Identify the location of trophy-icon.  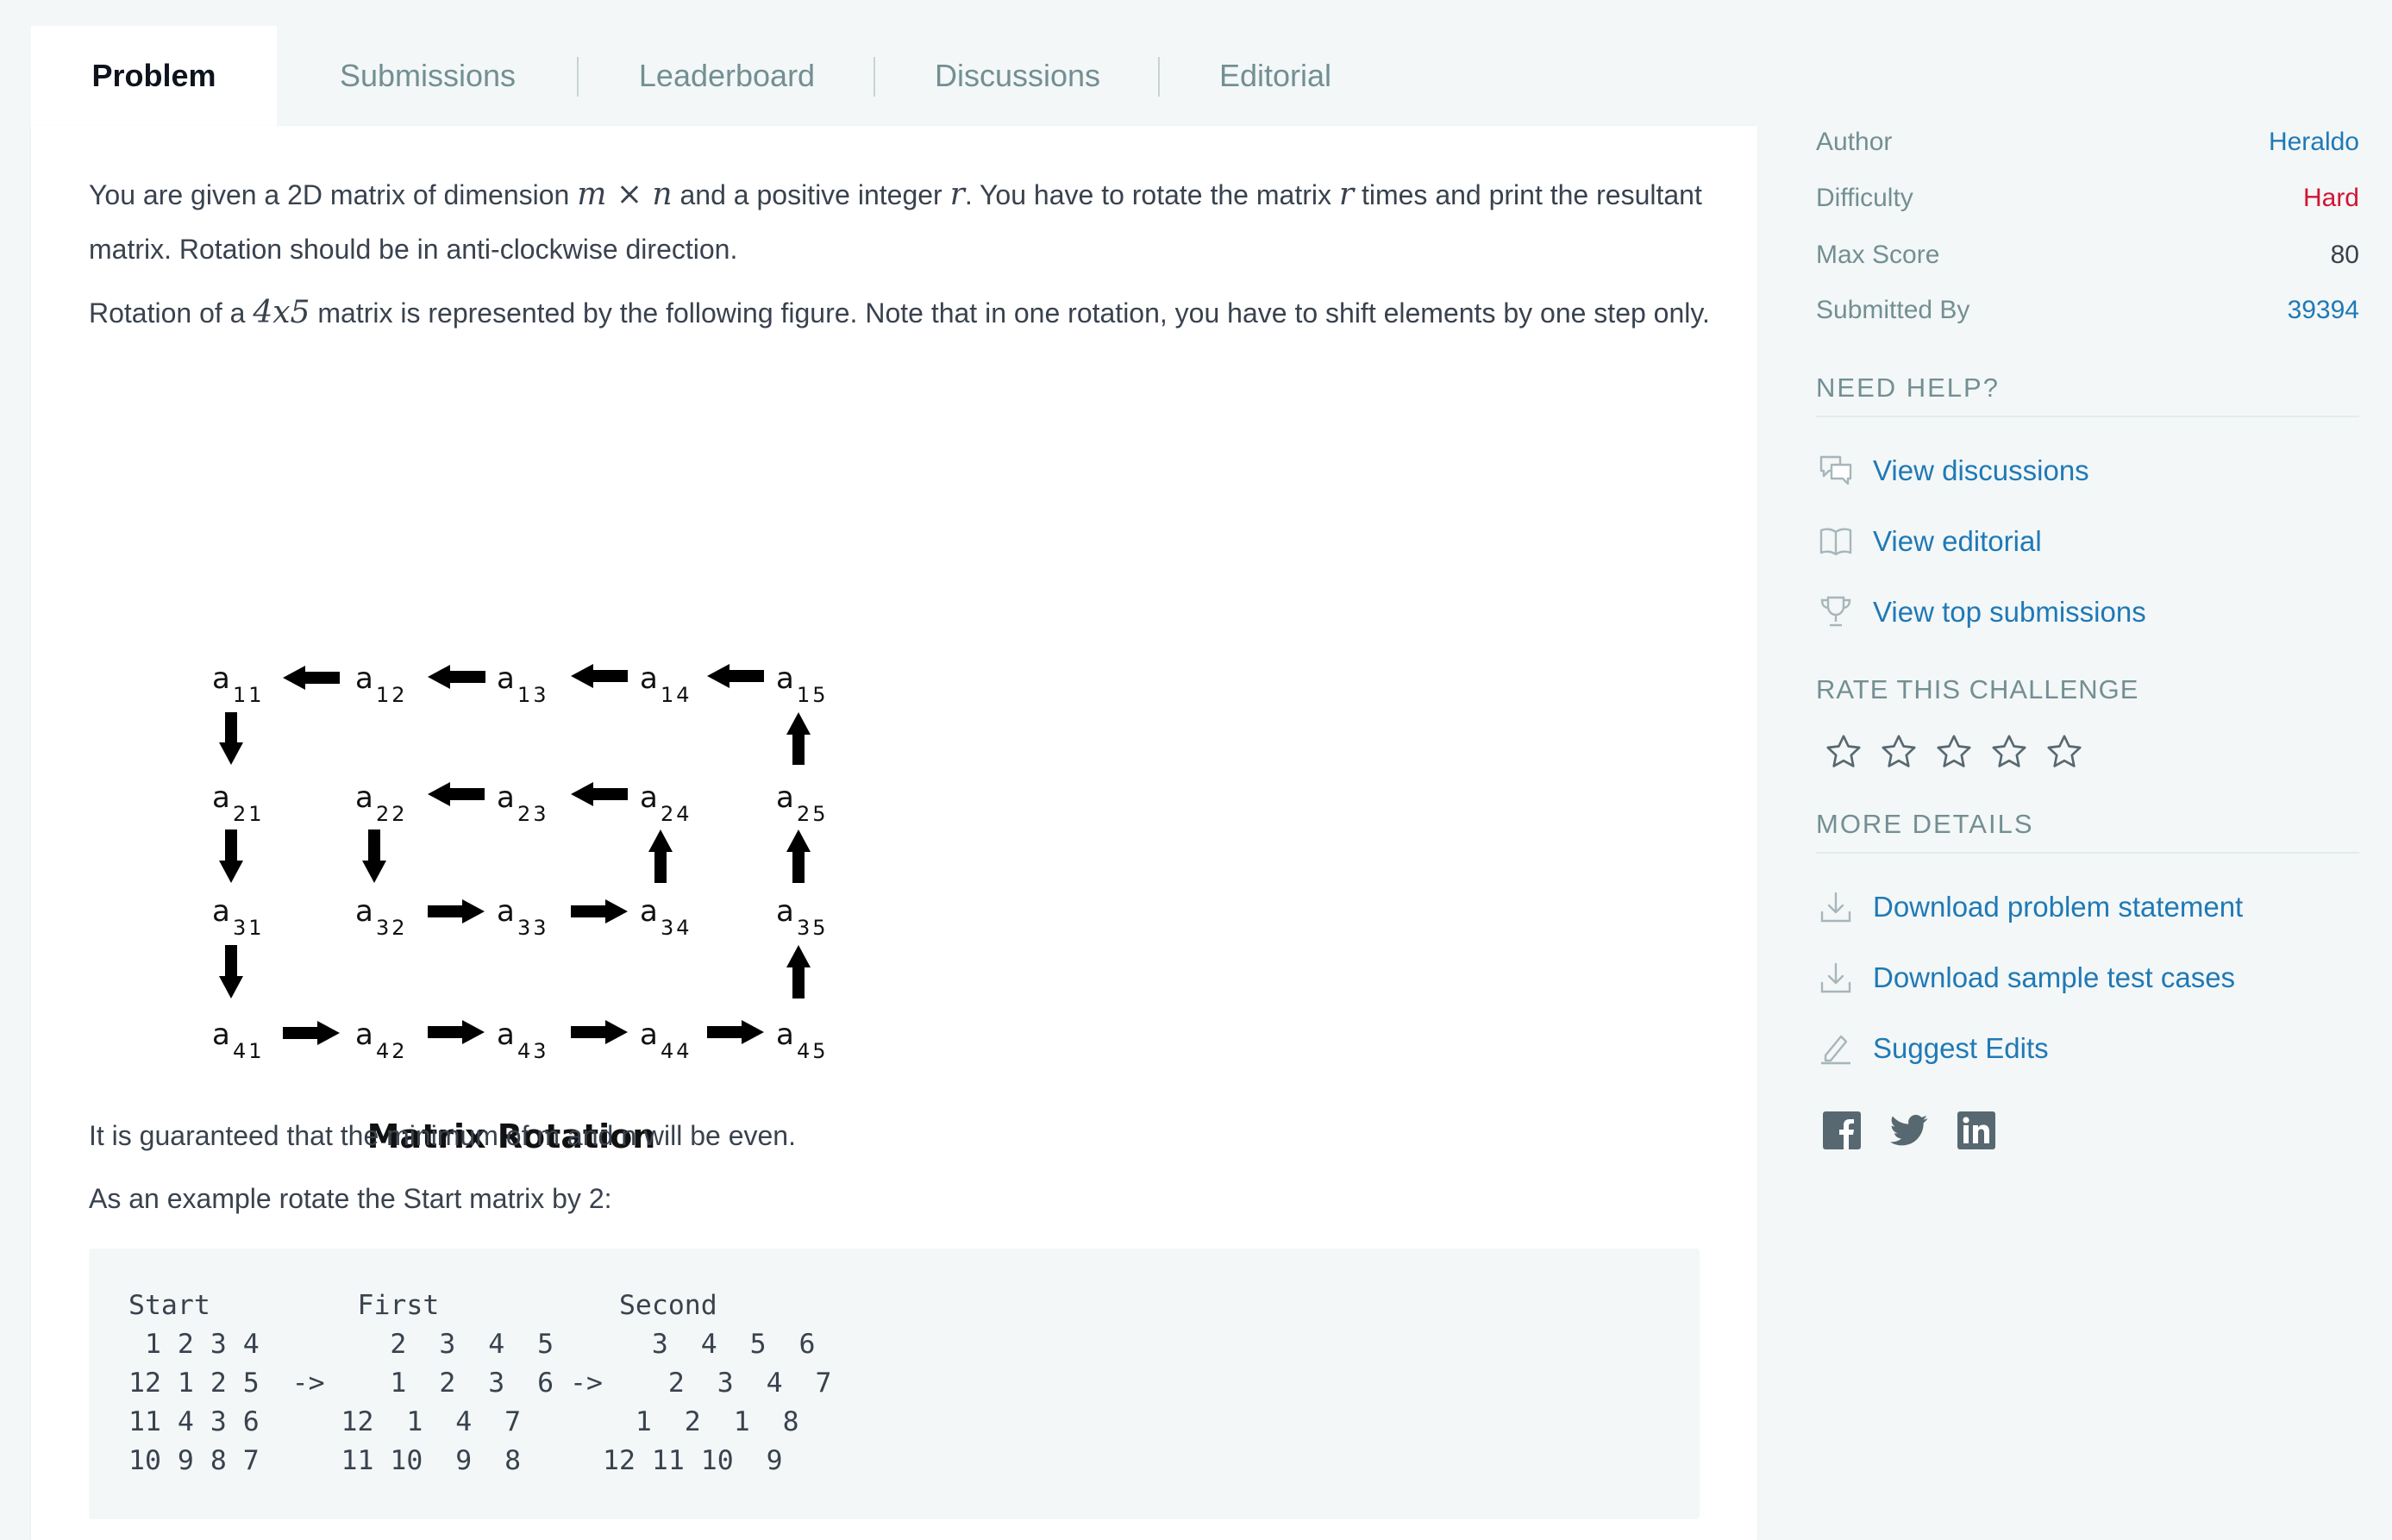
(1836, 612).